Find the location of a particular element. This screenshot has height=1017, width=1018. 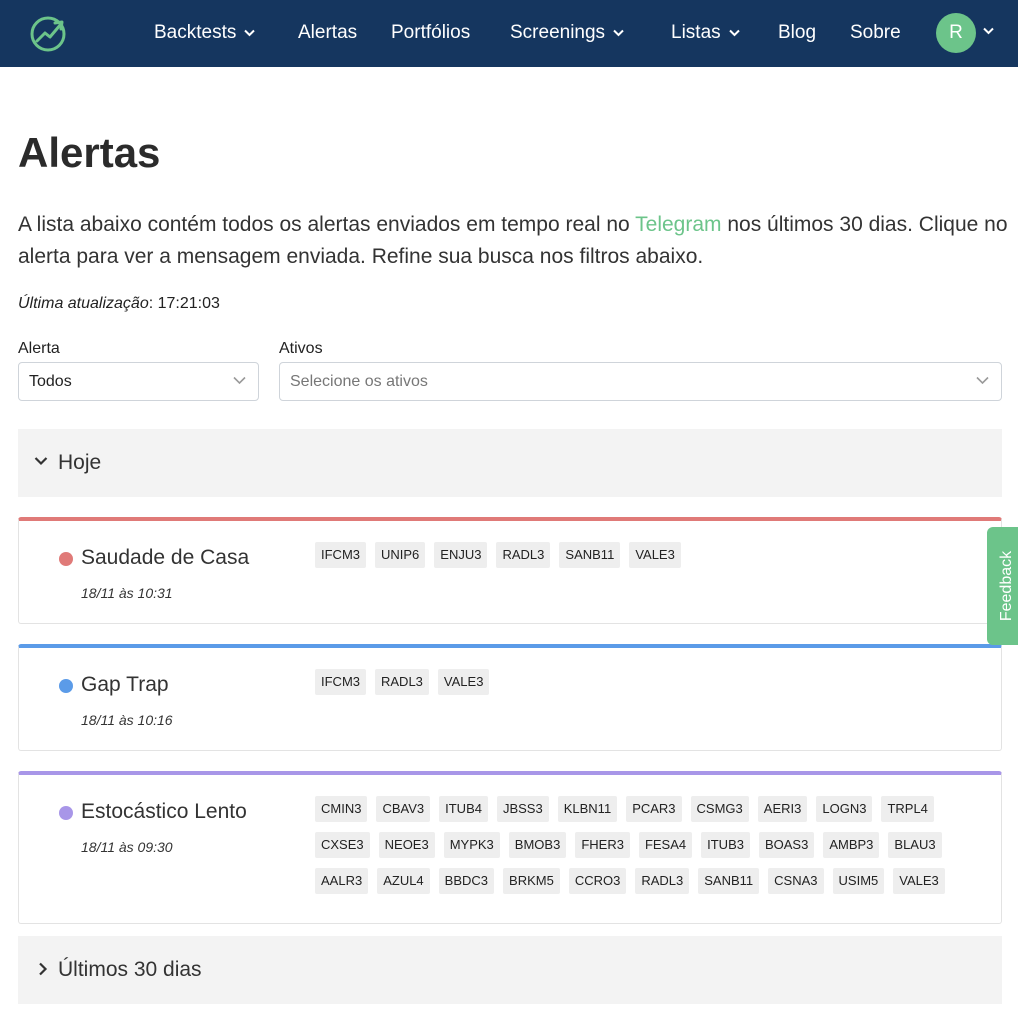

logo-trend-icon is located at coordinates (48, 33).